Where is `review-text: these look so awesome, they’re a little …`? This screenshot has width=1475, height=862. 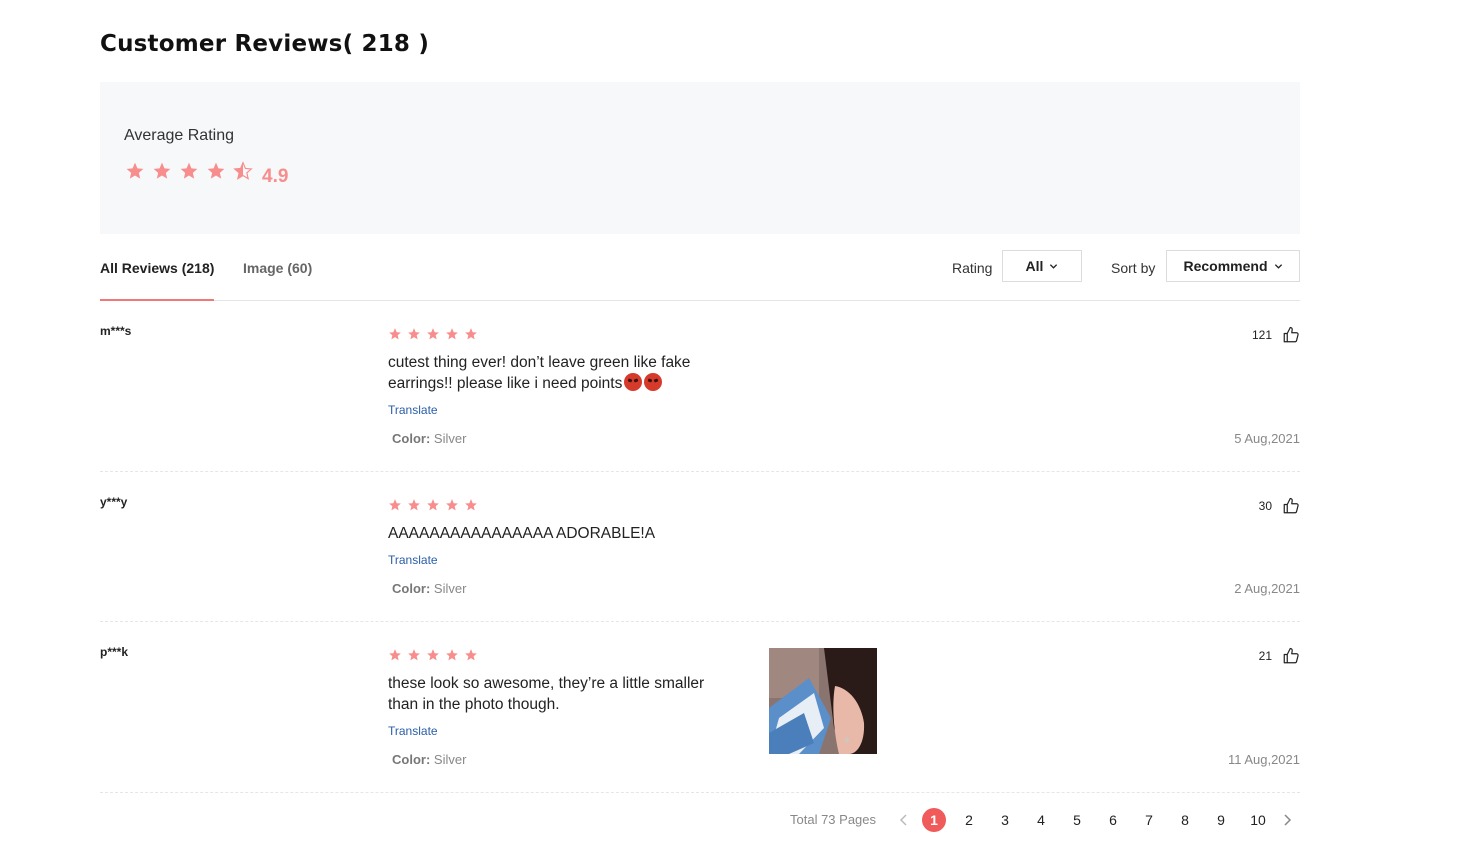 review-text: these look so awesome, they’re a little … is located at coordinates (546, 694).